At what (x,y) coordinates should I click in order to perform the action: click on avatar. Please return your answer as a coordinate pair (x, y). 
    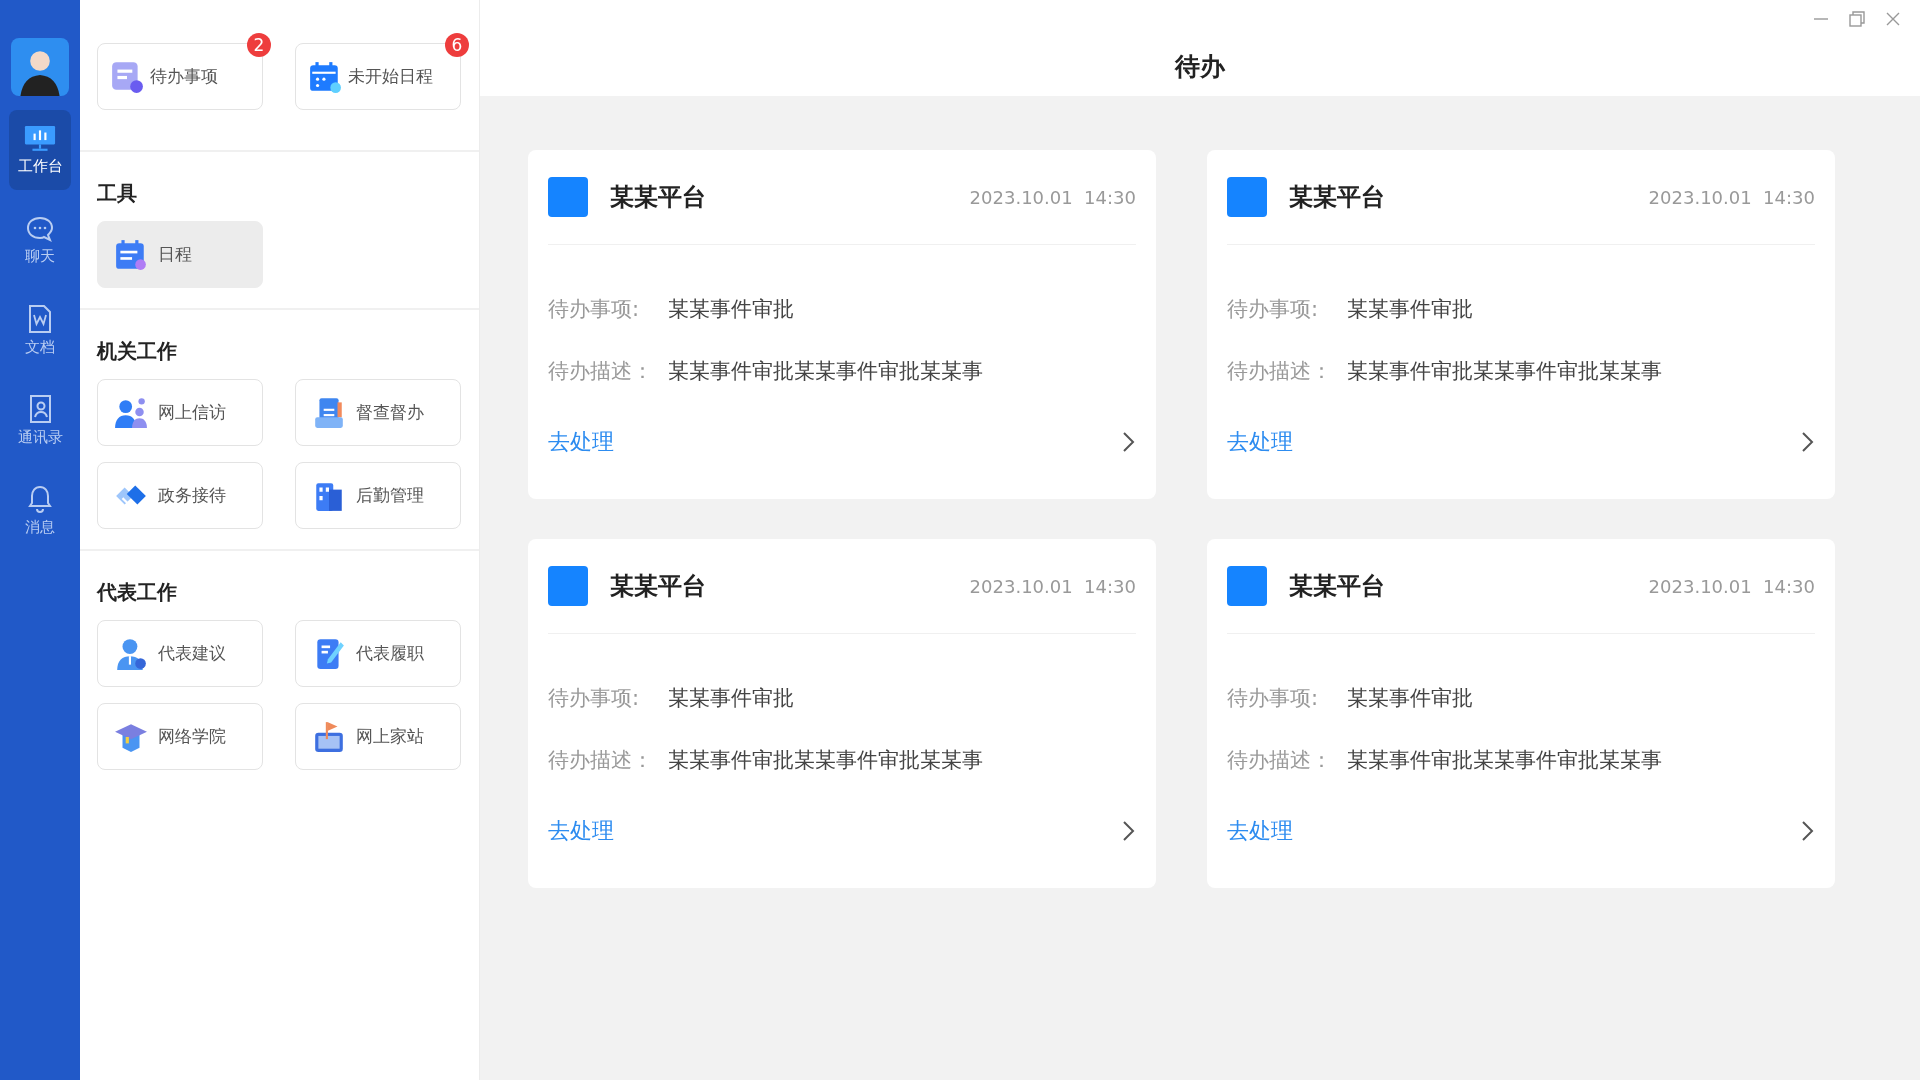
    Looking at the image, I should click on (40, 67).